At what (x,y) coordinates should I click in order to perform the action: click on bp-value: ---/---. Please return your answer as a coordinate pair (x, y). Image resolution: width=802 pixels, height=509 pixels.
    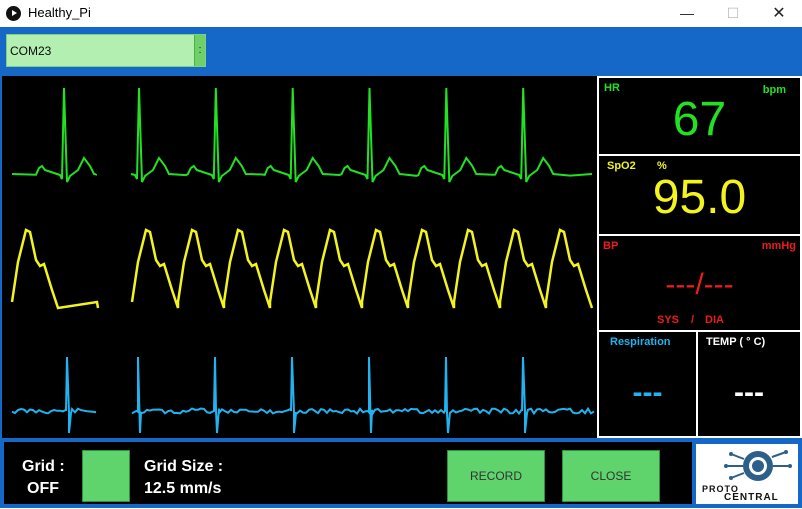
    Looking at the image, I should click on (699, 284).